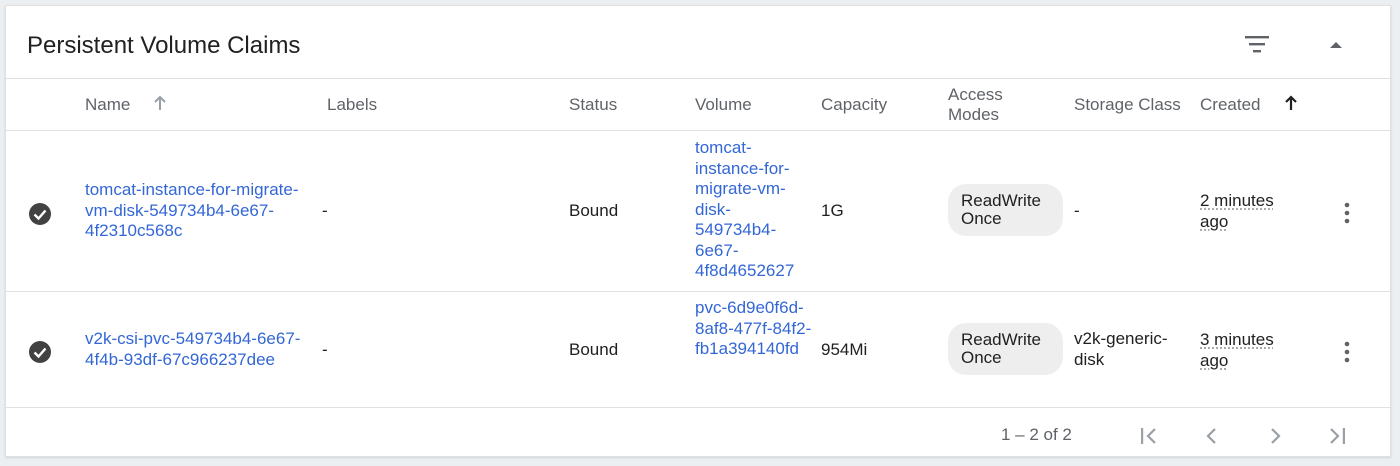 This screenshot has height=466, width=1400. Describe the element at coordinates (832, 210) in the screenshot. I see `capacity-value: 1G` at that location.